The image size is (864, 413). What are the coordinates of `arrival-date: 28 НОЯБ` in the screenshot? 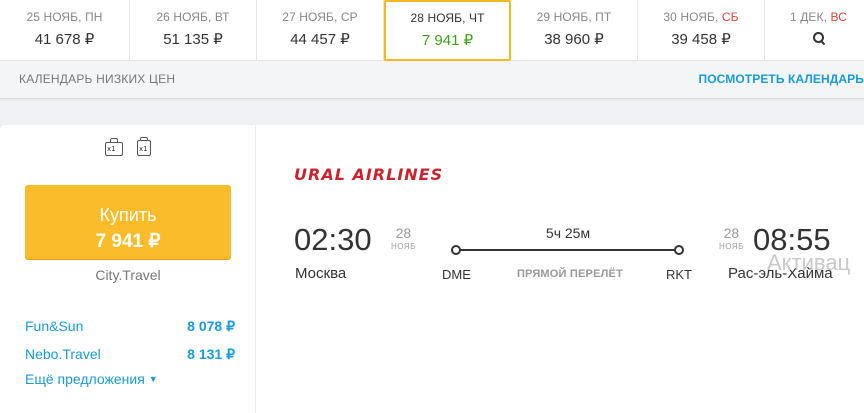 It's located at (731, 238).